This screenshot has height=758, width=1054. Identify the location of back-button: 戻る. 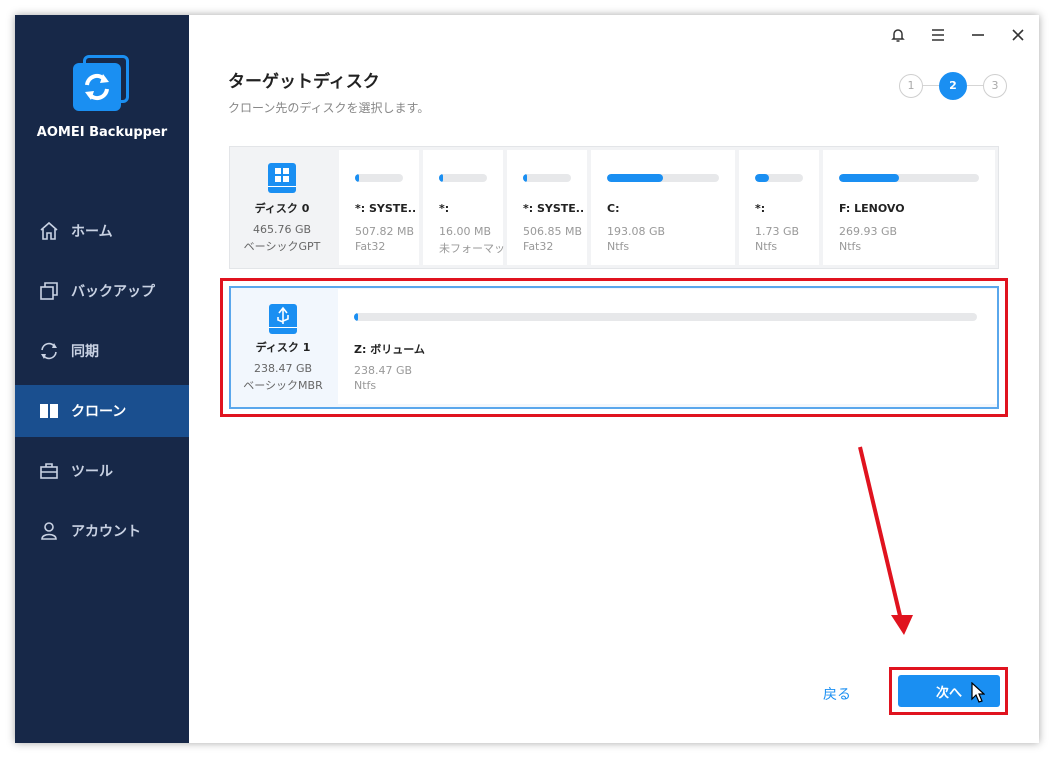
(837, 694).